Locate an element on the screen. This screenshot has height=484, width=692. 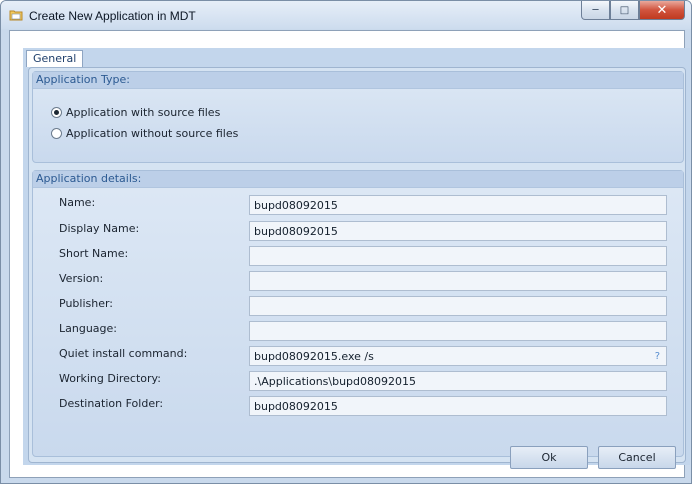
application-details-header: Application details: is located at coordinates (358, 179).